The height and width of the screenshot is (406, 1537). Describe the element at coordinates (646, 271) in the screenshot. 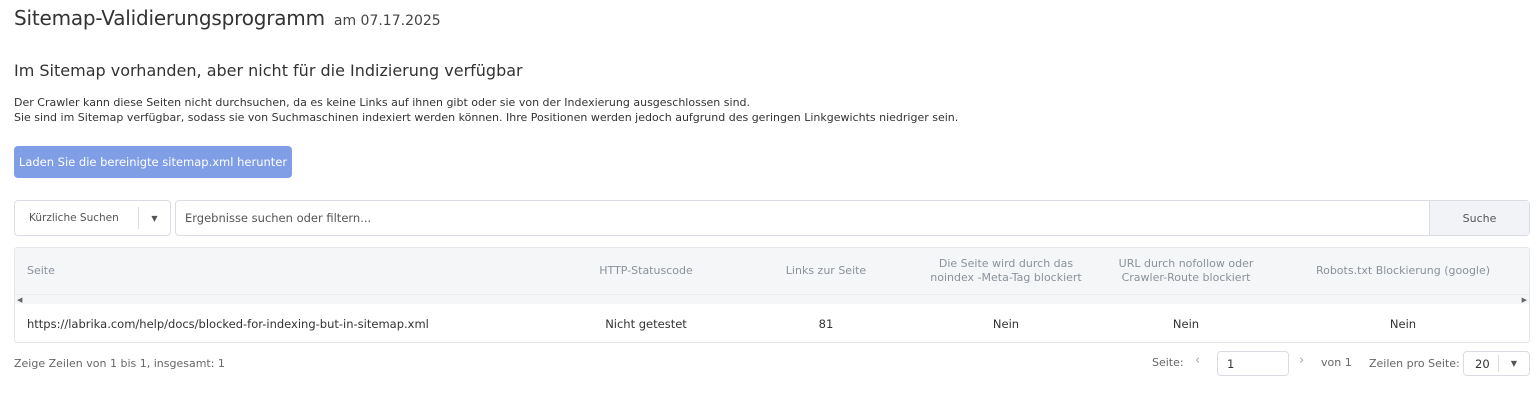

I see `column-header-http-status: HTTP-Statuscode` at that location.